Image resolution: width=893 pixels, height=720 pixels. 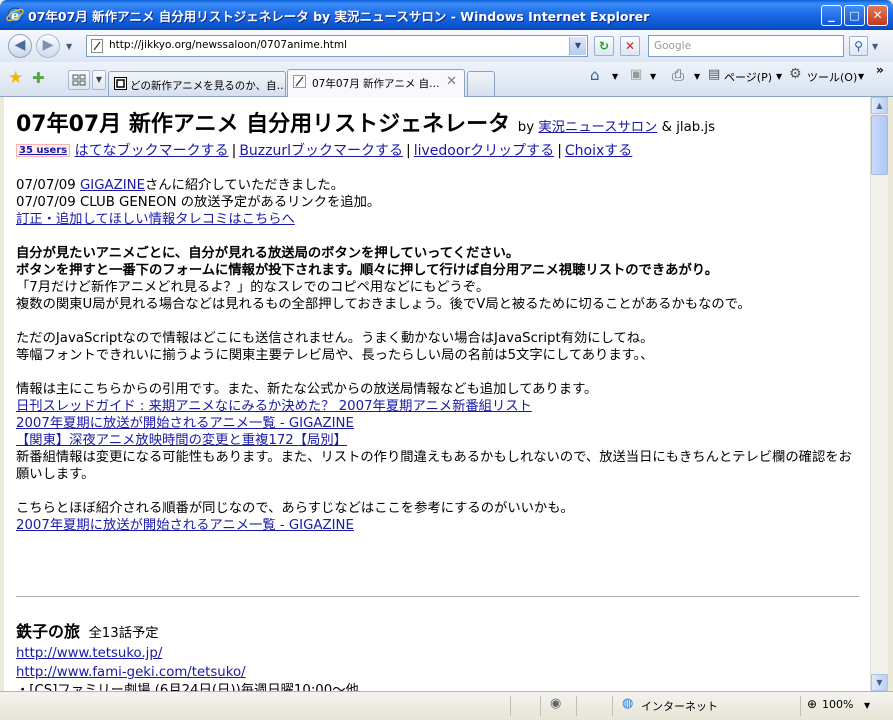 I want to click on choix-link: Choixする, so click(x=598, y=151).